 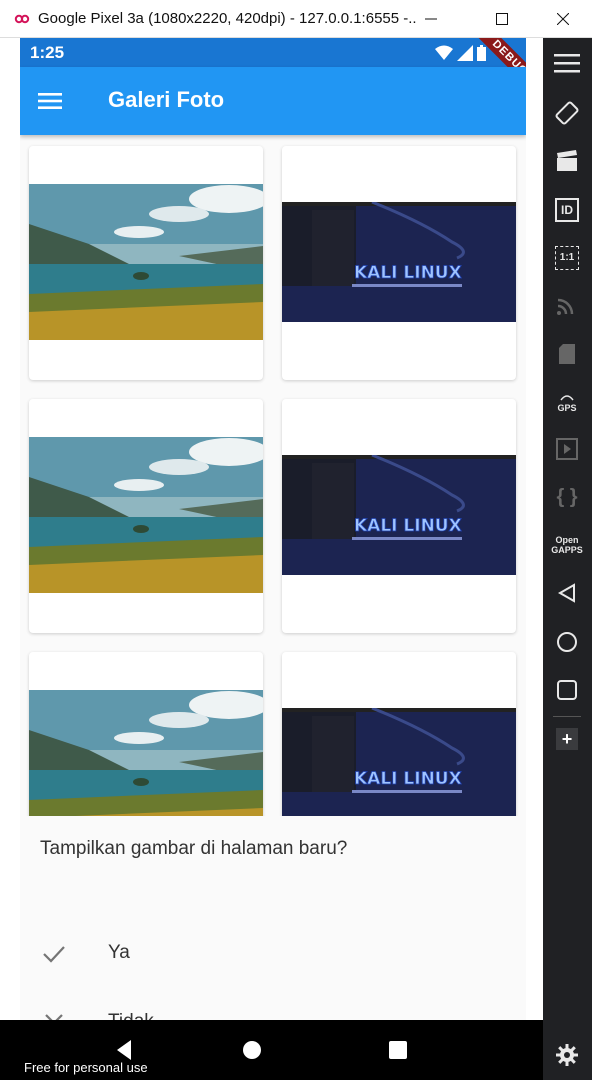 I want to click on recents-icon, so click(x=398, y=1050).